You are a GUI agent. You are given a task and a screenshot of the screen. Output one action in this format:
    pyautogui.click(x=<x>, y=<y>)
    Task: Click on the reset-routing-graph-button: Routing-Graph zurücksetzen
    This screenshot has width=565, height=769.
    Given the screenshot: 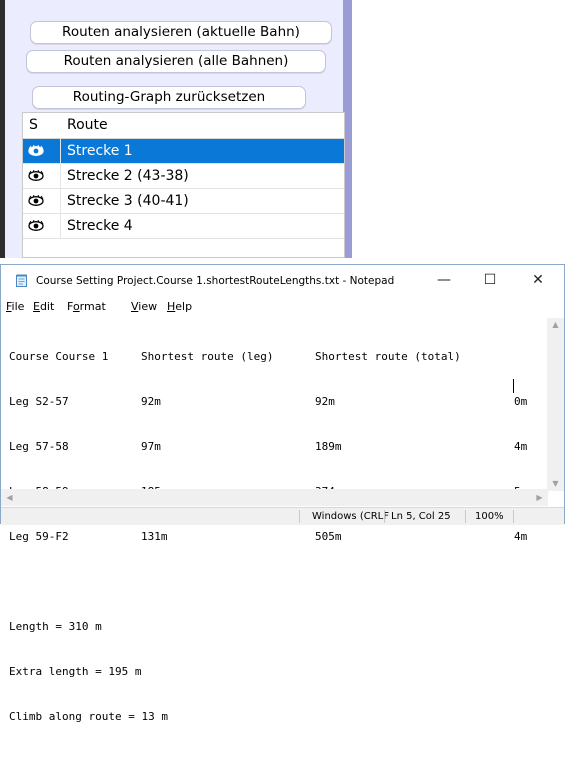 What is the action you would take?
    pyautogui.click(x=169, y=97)
    